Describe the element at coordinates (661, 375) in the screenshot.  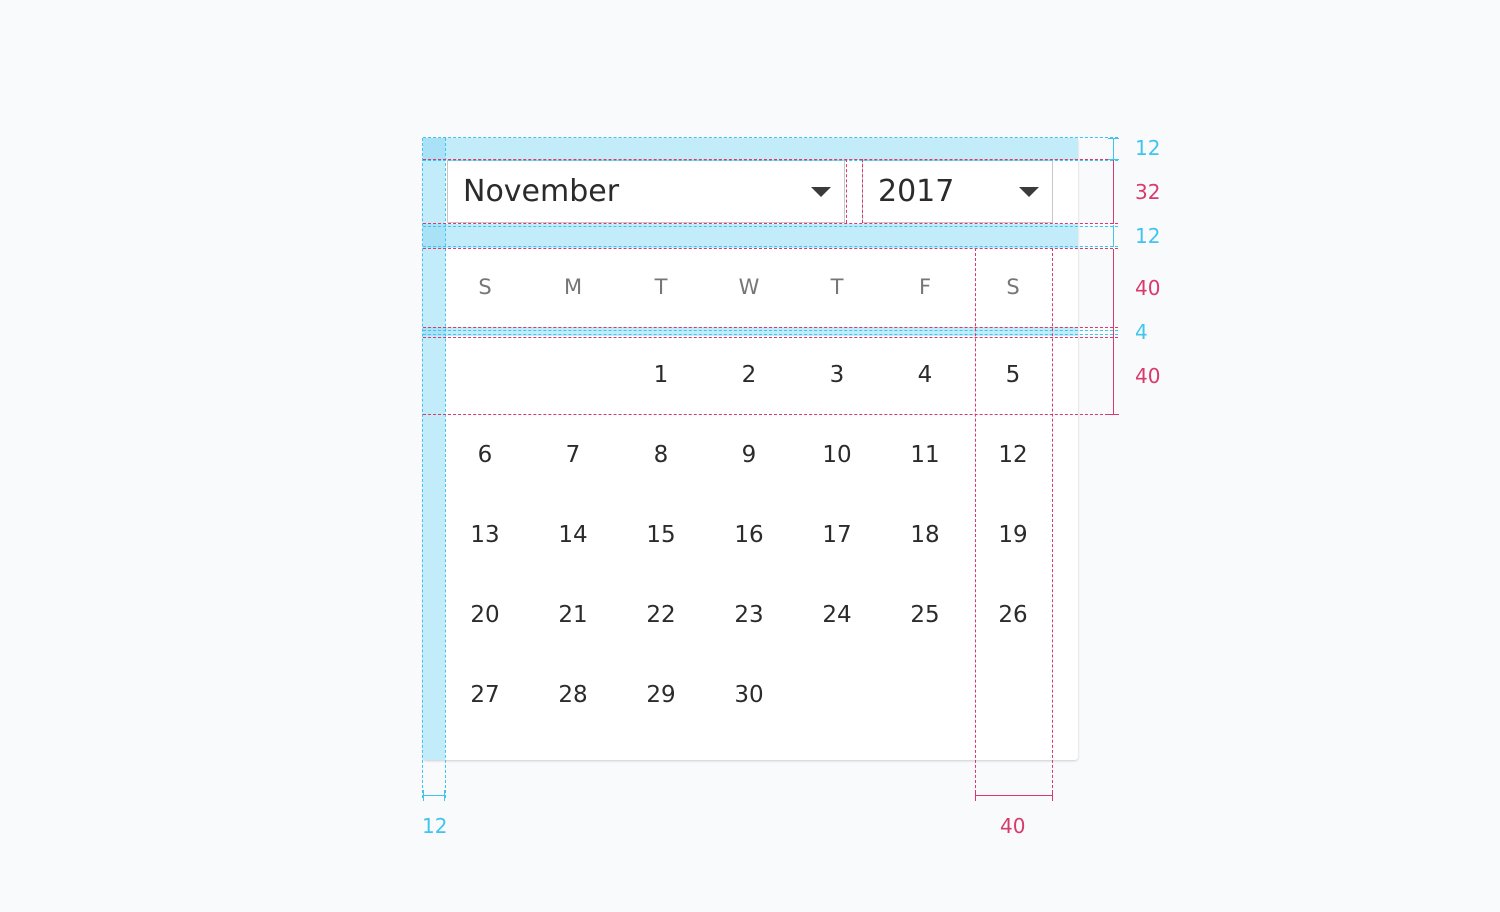
I see `day-cell: 1` at that location.